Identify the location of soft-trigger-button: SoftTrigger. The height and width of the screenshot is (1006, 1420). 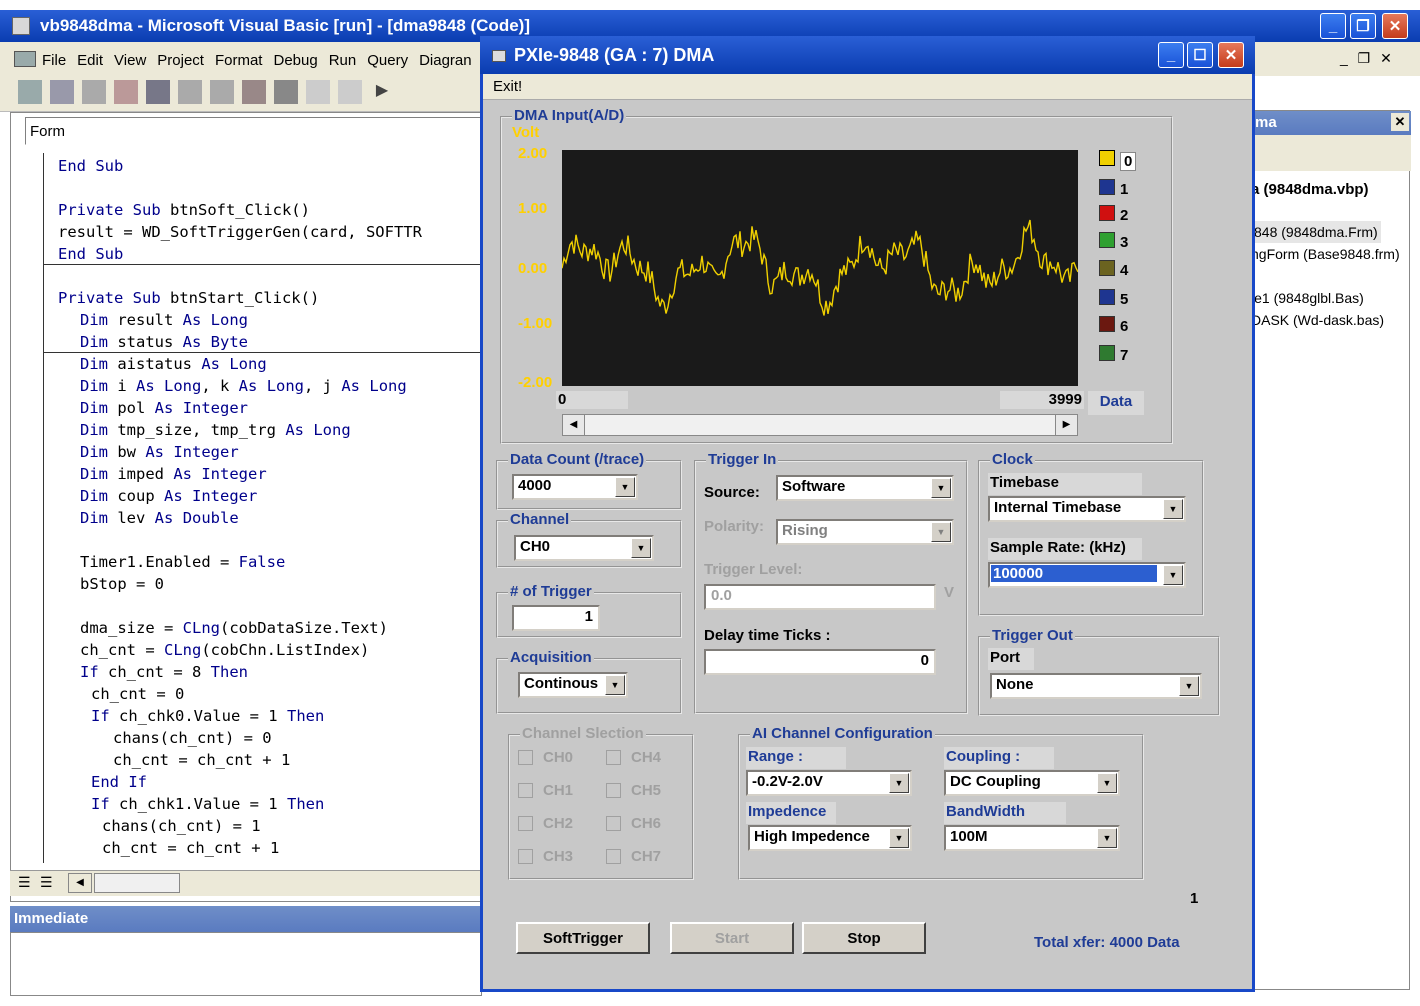
(583, 938).